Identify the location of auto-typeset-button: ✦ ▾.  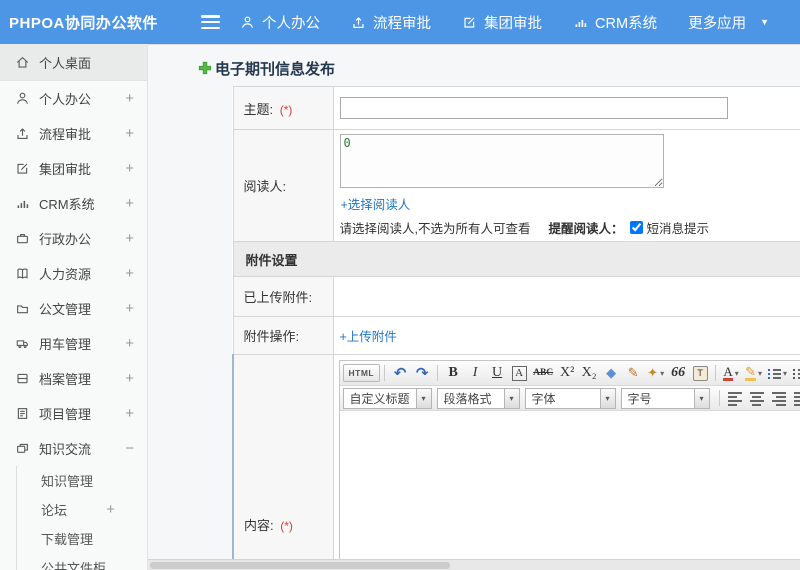
(655, 373).